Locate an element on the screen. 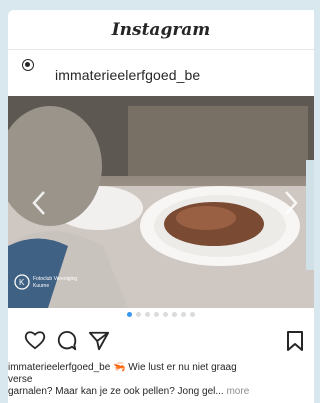 The image size is (320, 403). watermark-text-1: Fotoclub Vereniging is located at coordinates (55, 279).